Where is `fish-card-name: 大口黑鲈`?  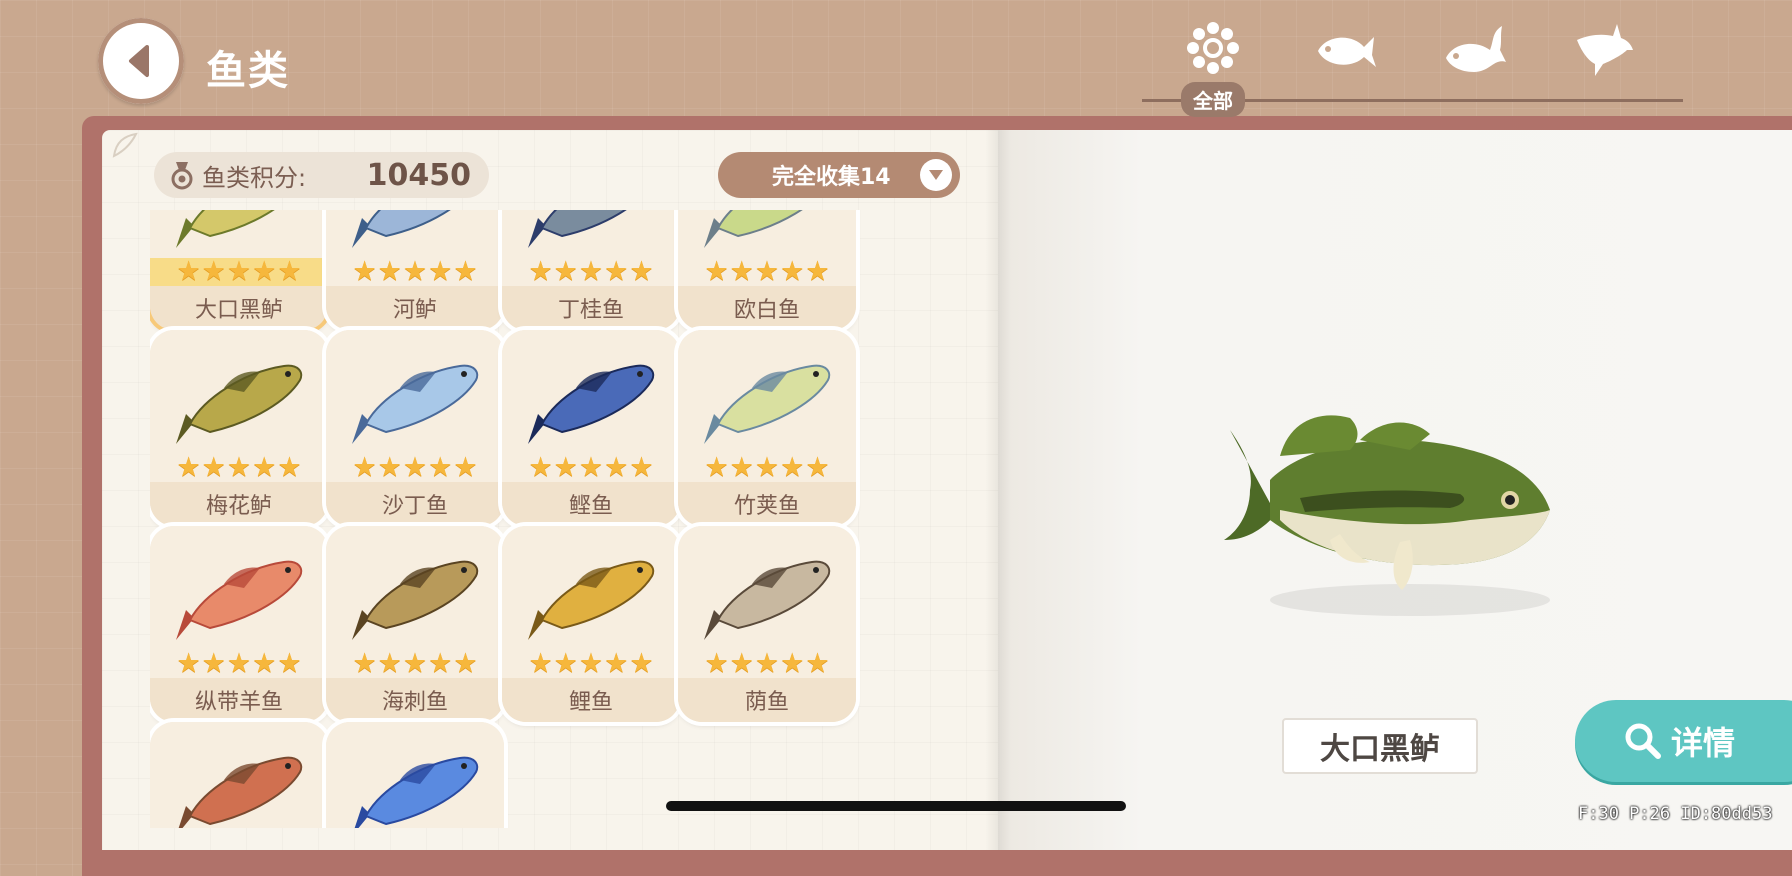
fish-card-name: 大口黑鲈 is located at coordinates (239, 308).